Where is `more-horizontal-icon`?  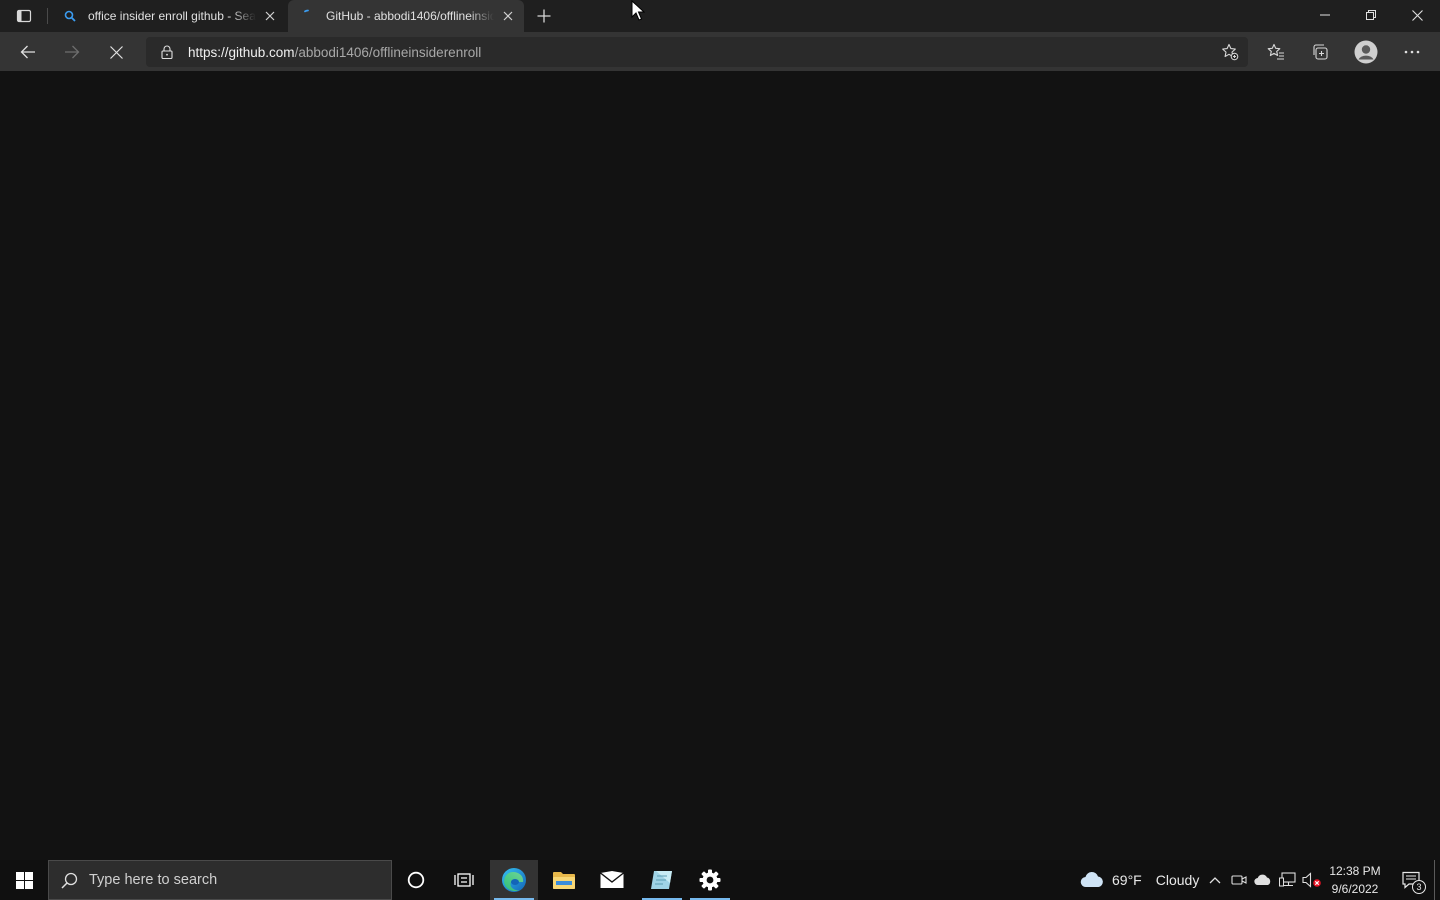
more-horizontal-icon is located at coordinates (1412, 52).